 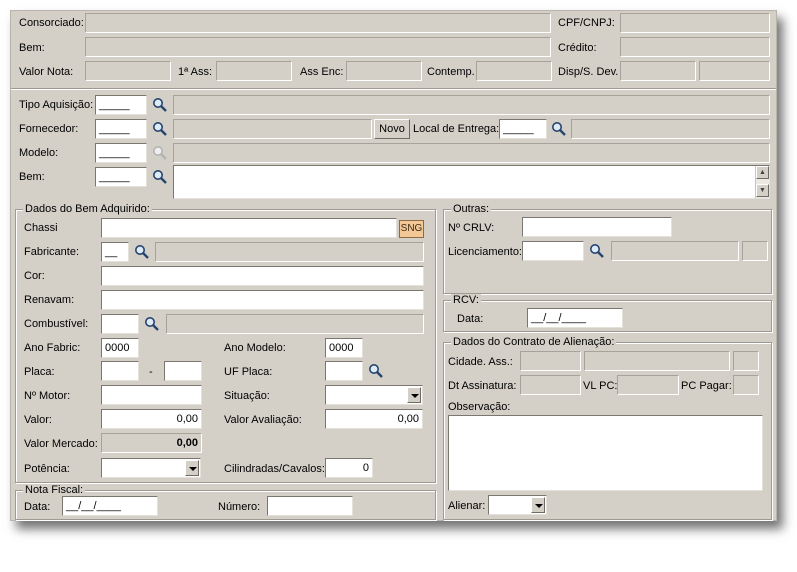 I want to click on bem-acq-input: _____, so click(x=121, y=177).